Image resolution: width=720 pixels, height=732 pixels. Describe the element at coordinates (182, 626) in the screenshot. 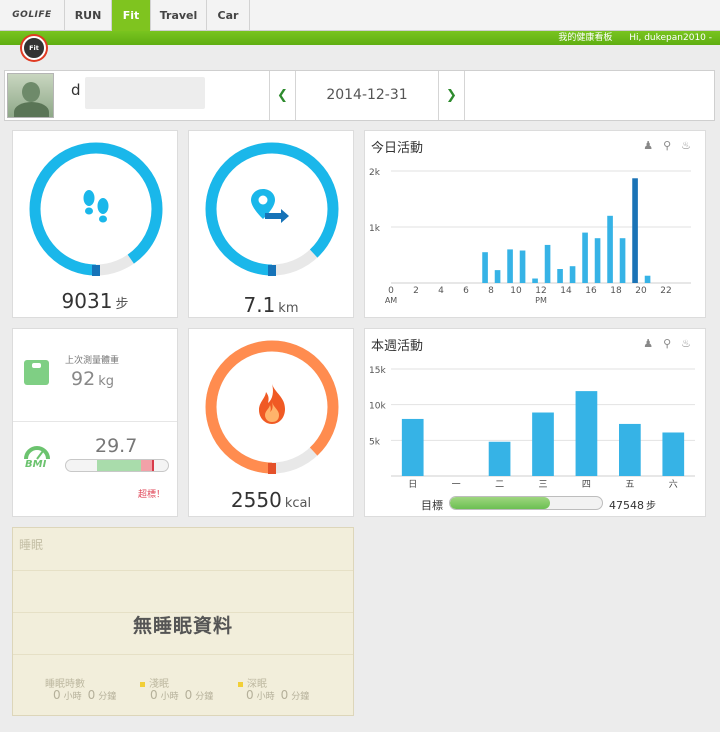

I see `sleep-no-data: 無睡眠資料` at that location.